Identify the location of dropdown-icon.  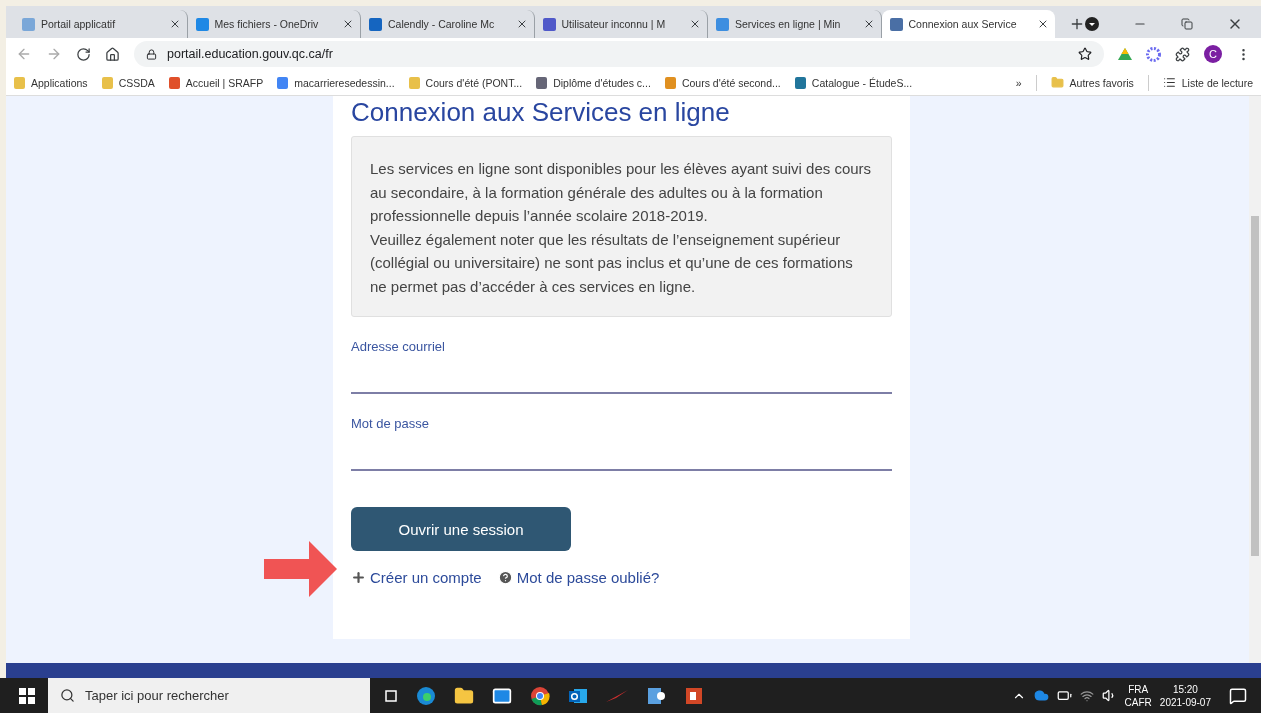
(1092, 24).